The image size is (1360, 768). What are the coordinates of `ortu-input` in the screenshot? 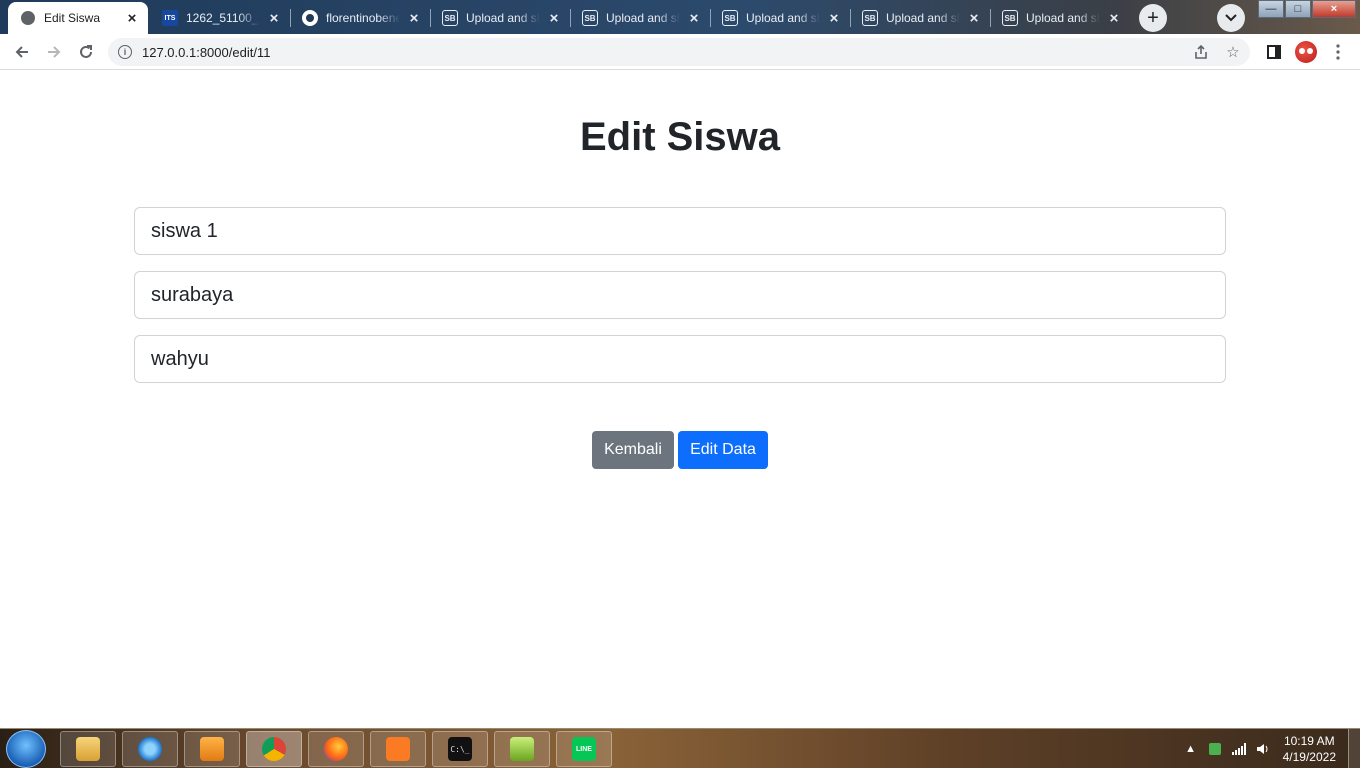 It's located at (680, 359).